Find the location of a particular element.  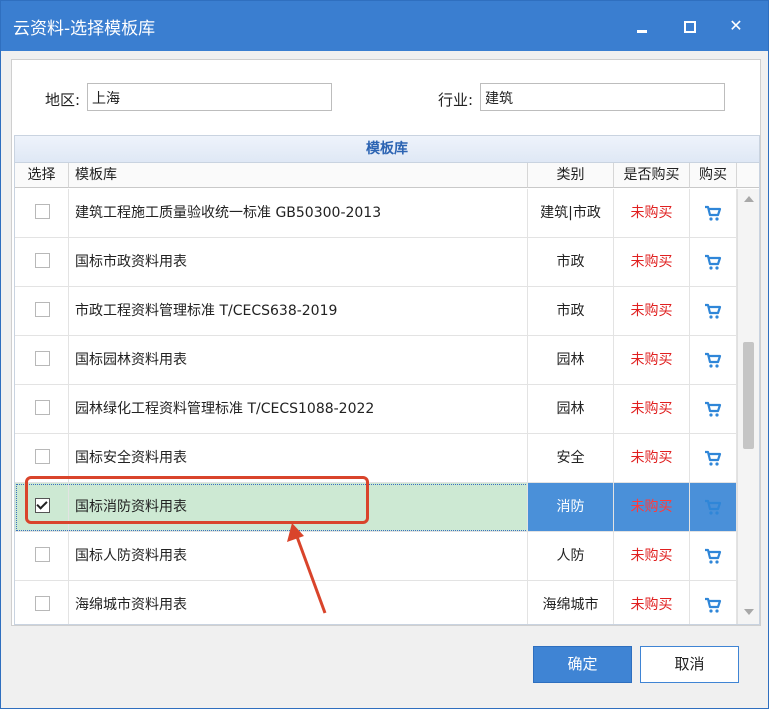

cancel-button: 取消 is located at coordinates (689, 664).